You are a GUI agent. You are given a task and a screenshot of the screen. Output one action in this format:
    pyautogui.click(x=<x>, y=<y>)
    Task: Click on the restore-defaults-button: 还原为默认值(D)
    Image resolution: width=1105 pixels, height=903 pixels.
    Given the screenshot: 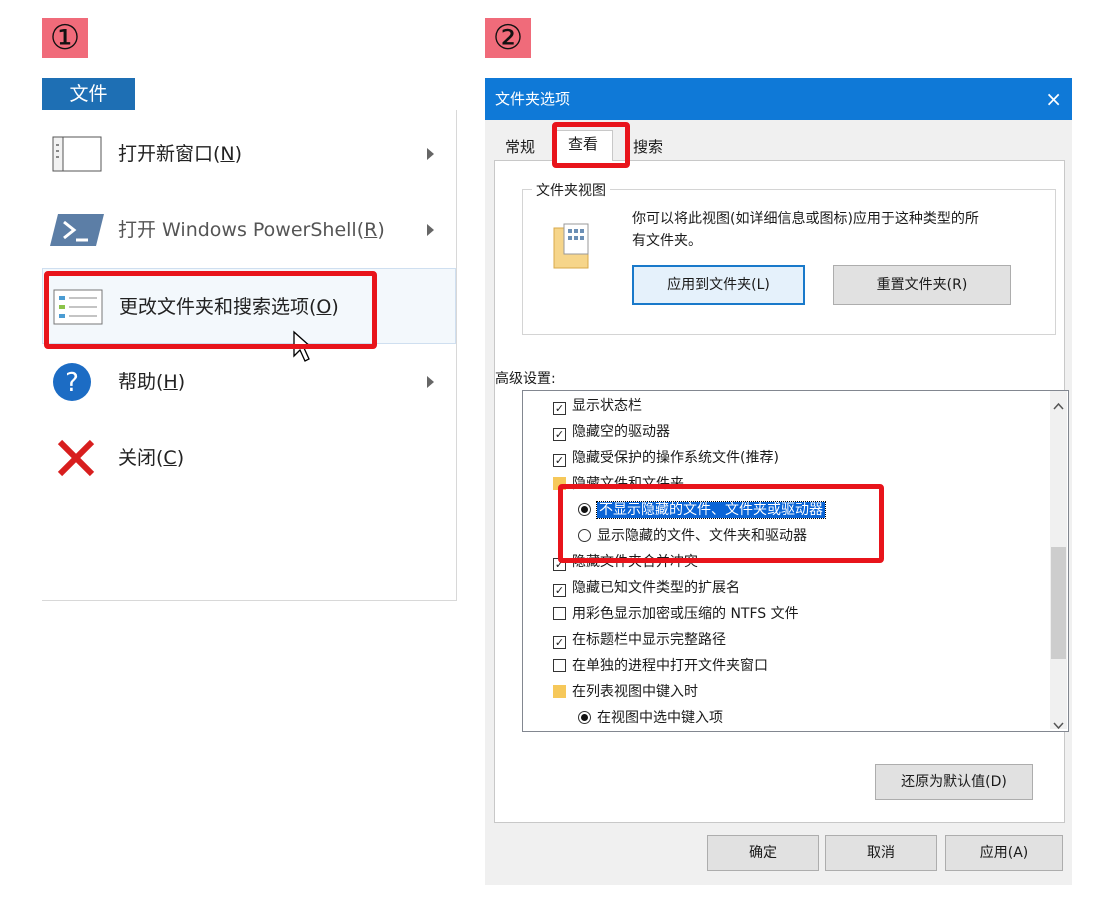 What is the action you would take?
    pyautogui.click(x=954, y=782)
    